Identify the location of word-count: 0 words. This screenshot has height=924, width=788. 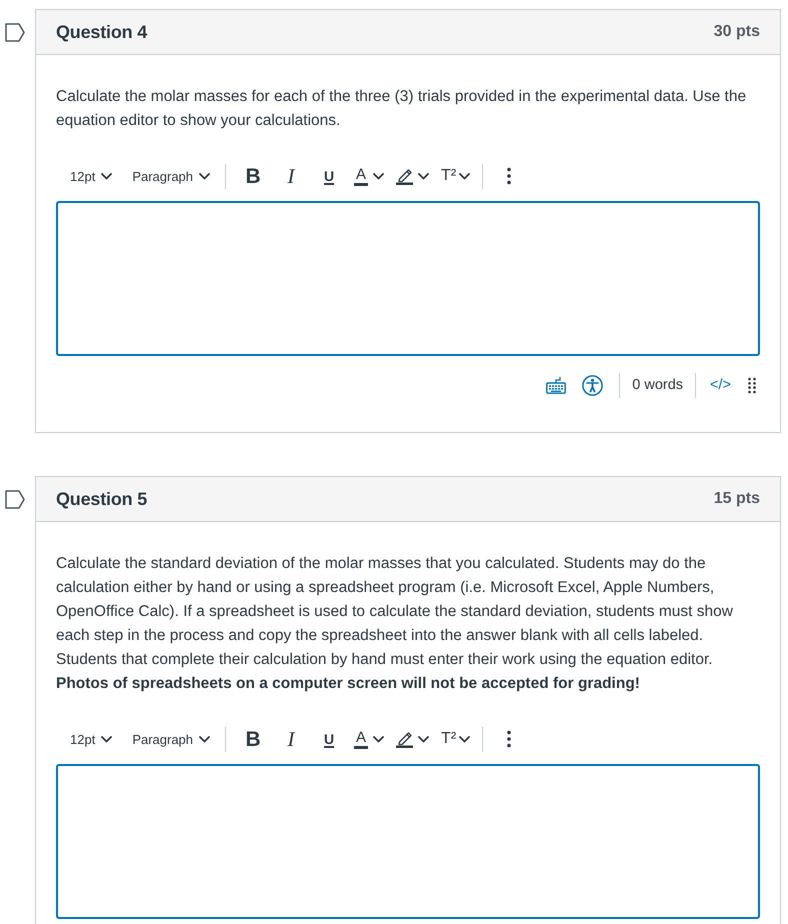
(658, 385).